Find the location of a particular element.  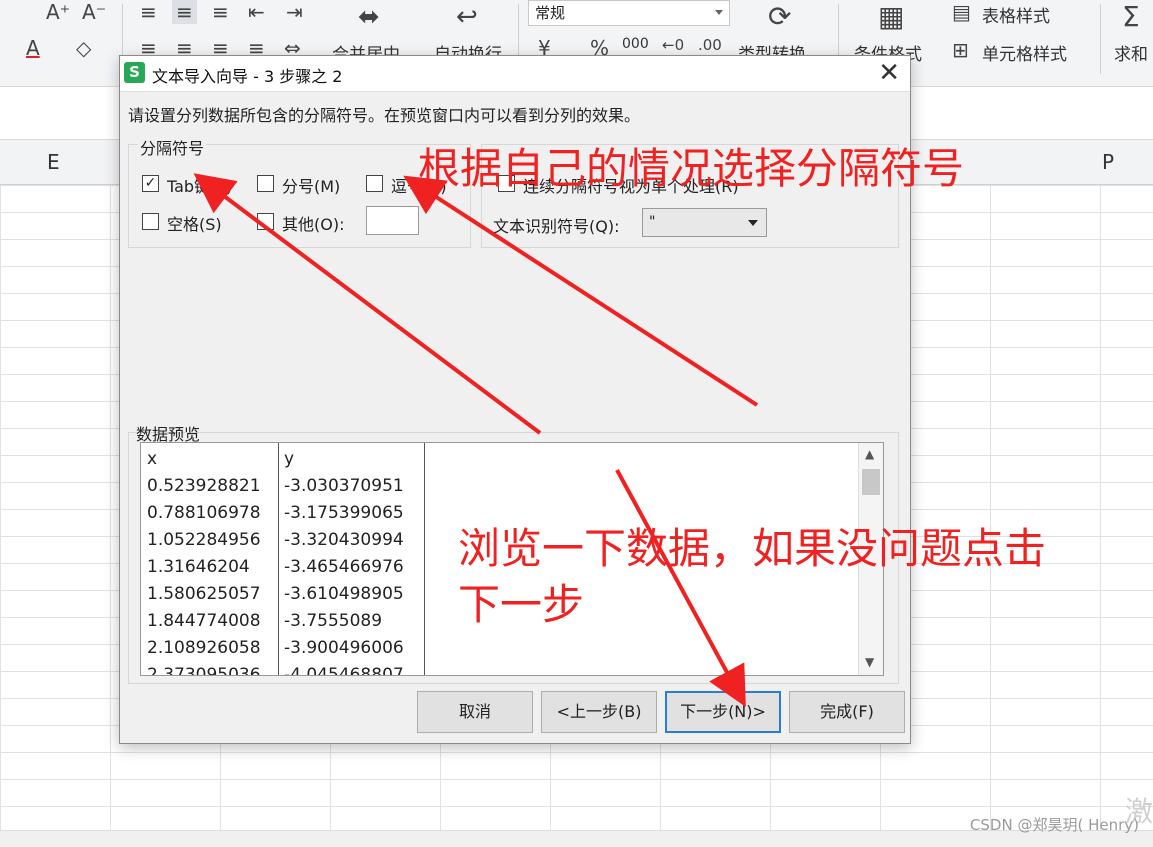

arrow-to-next is located at coordinates (680, 588).